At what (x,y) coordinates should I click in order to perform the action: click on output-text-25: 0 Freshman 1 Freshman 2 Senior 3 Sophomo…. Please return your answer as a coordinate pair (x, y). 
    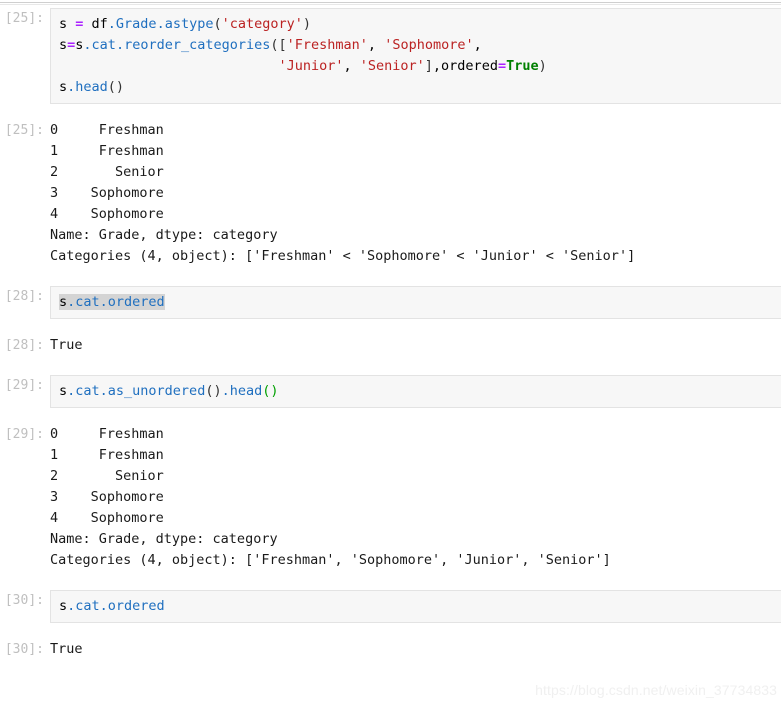
    Looking at the image, I should click on (343, 193).